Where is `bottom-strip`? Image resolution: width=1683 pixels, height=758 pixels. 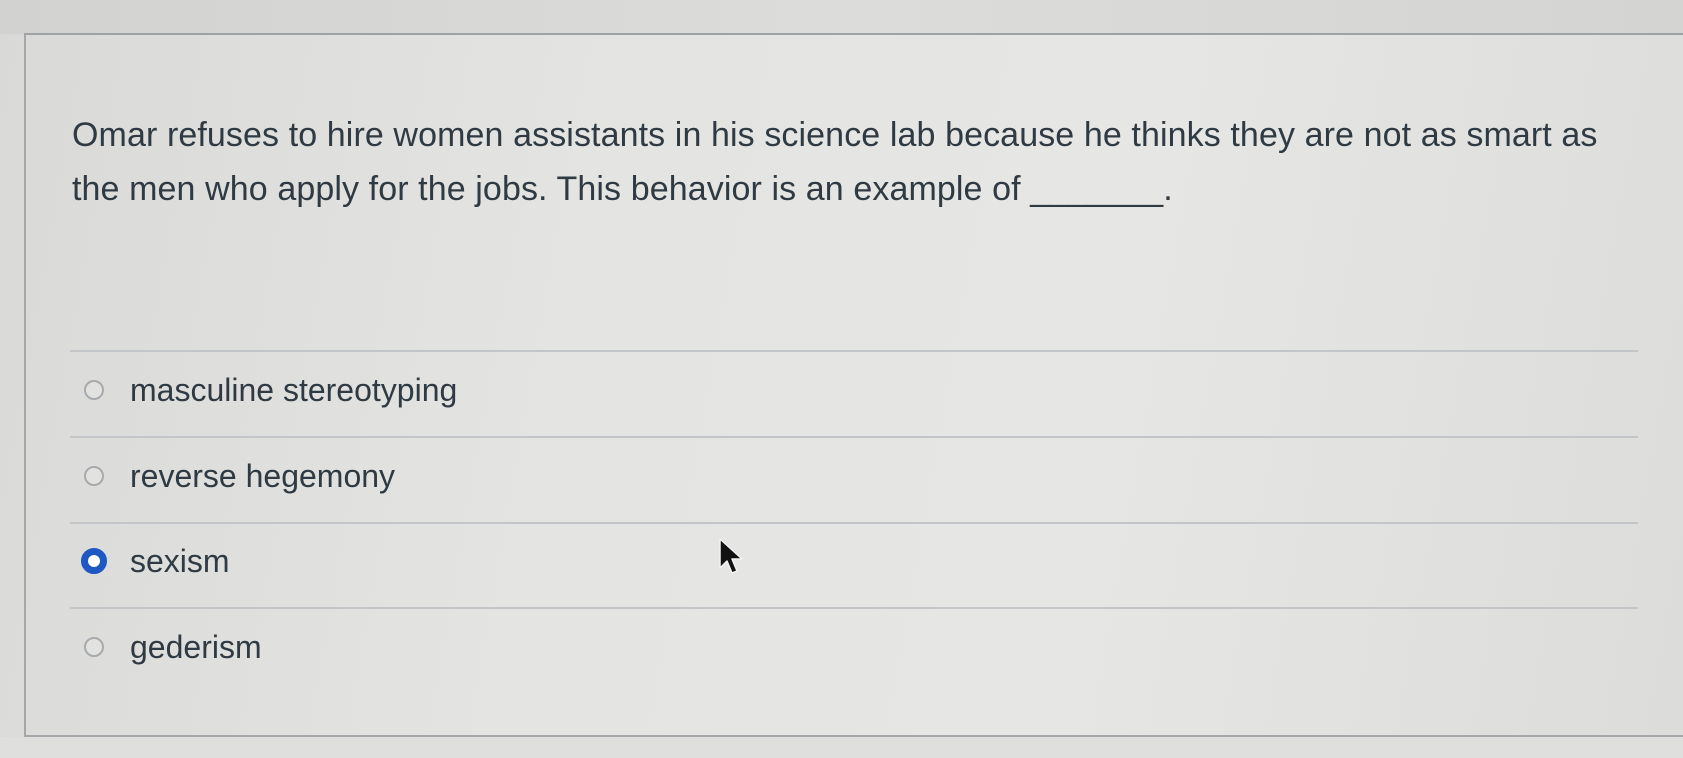 bottom-strip is located at coordinates (841, 747).